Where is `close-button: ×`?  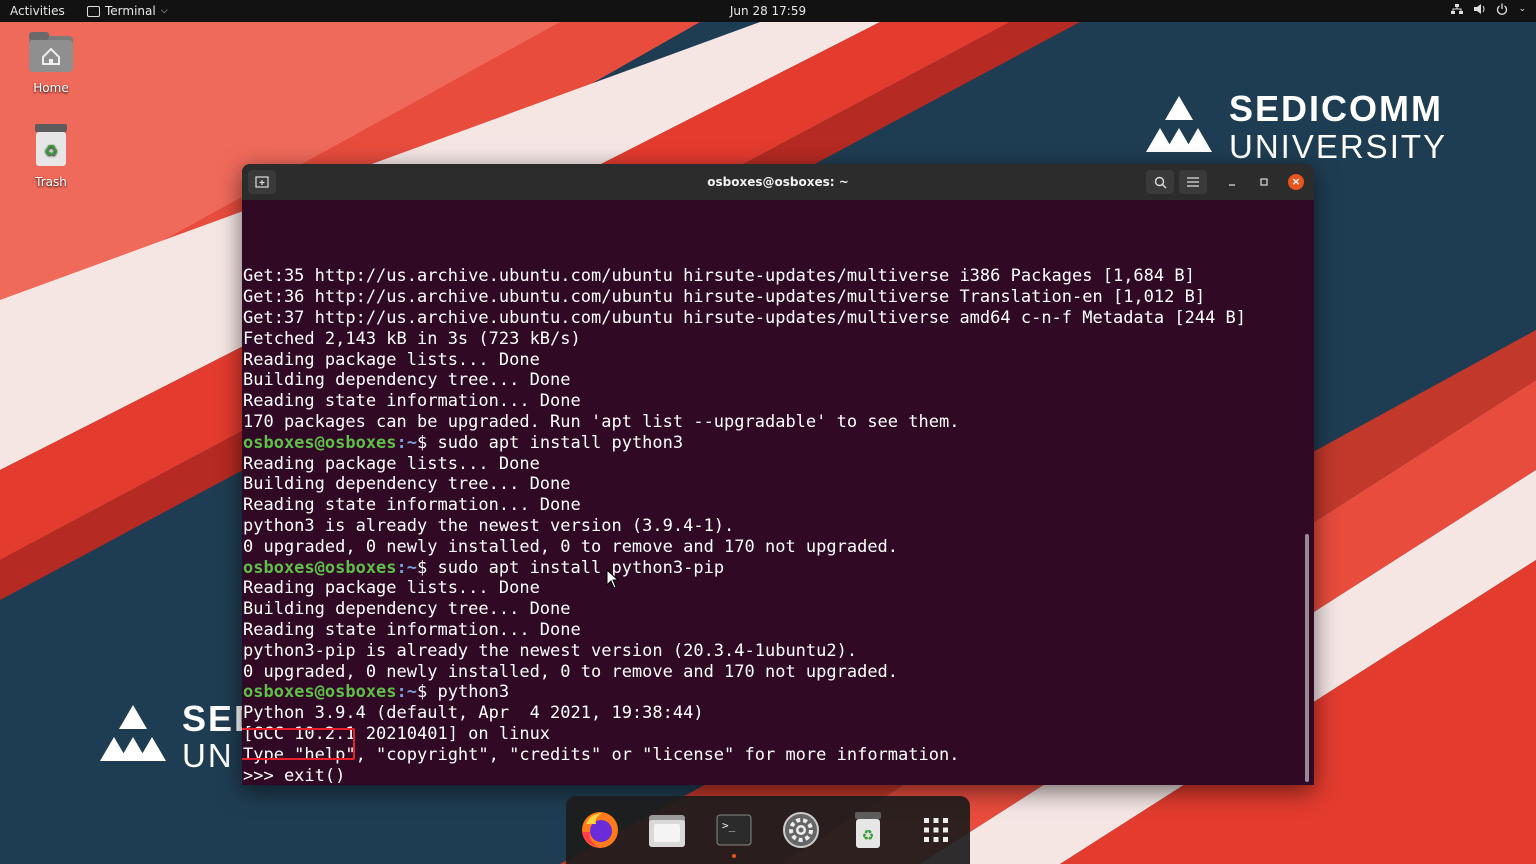
close-button: × is located at coordinates (1296, 182).